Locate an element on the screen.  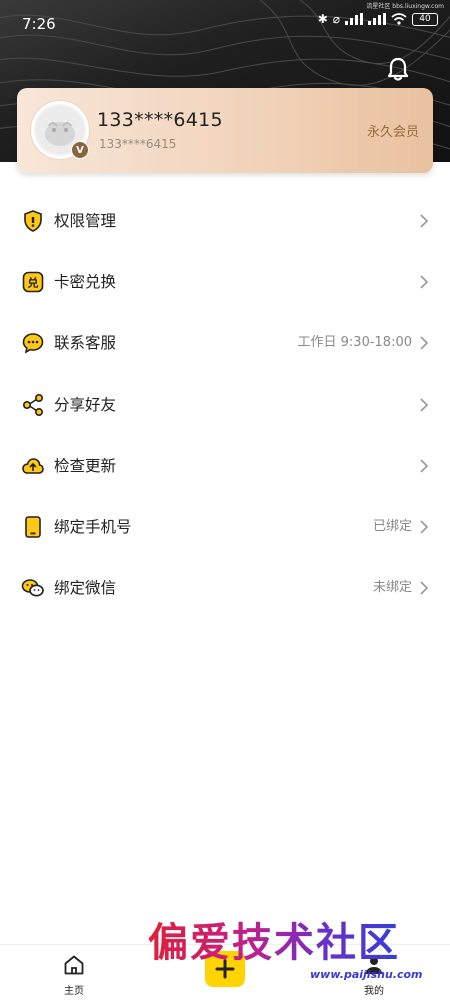
tab-home-label: 主页 is located at coordinates (74, 991).